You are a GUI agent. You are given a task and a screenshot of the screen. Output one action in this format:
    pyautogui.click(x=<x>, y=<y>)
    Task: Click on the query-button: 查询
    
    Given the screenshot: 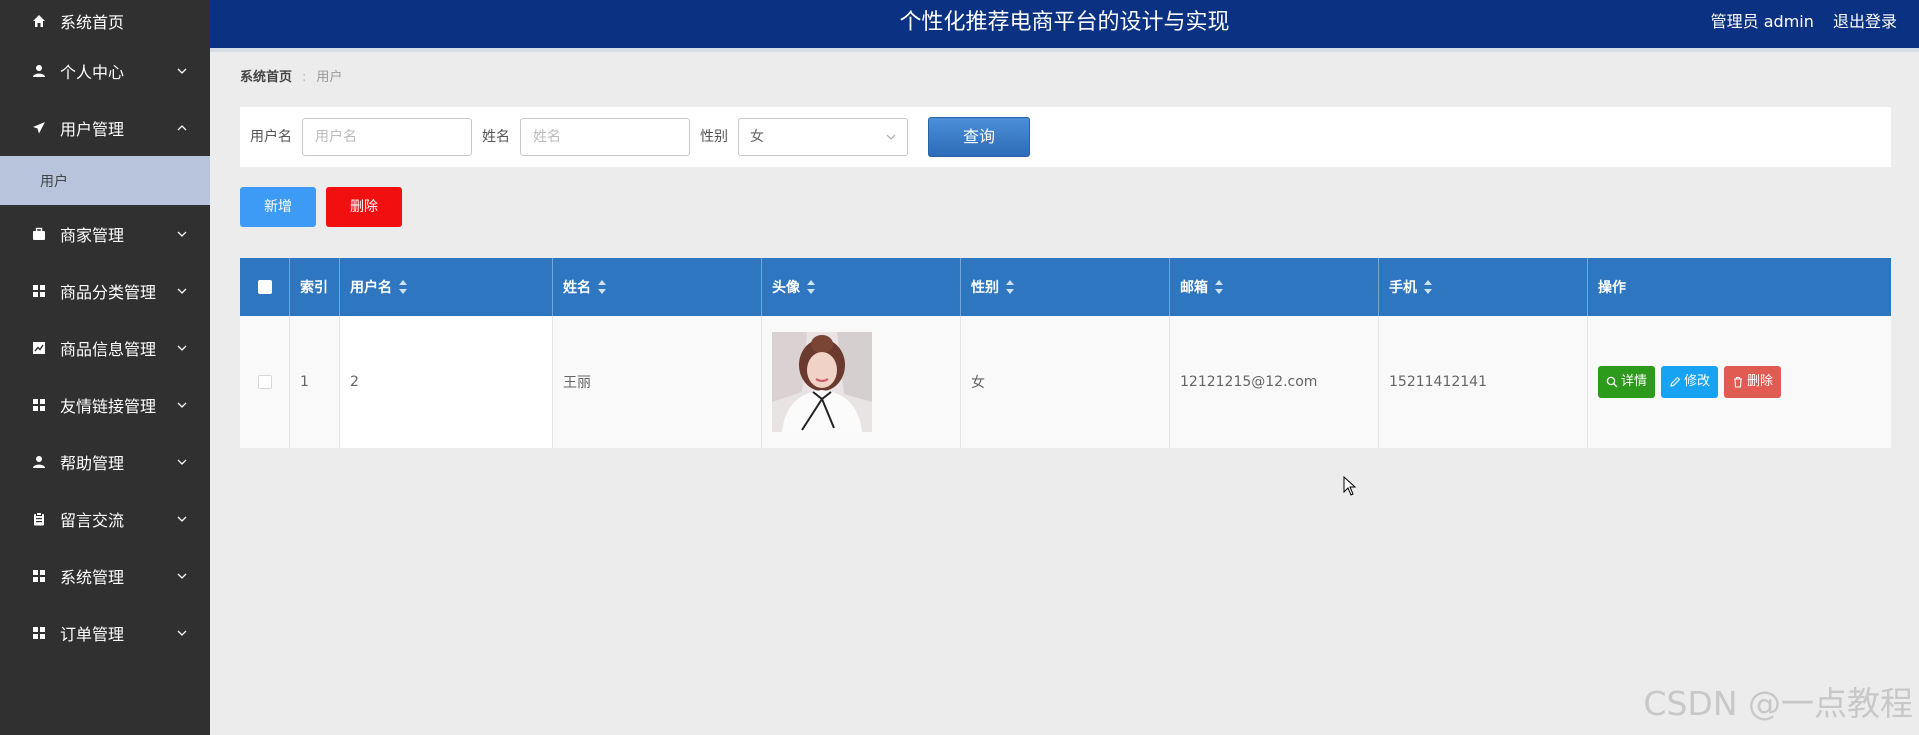 What is the action you would take?
    pyautogui.click(x=979, y=137)
    